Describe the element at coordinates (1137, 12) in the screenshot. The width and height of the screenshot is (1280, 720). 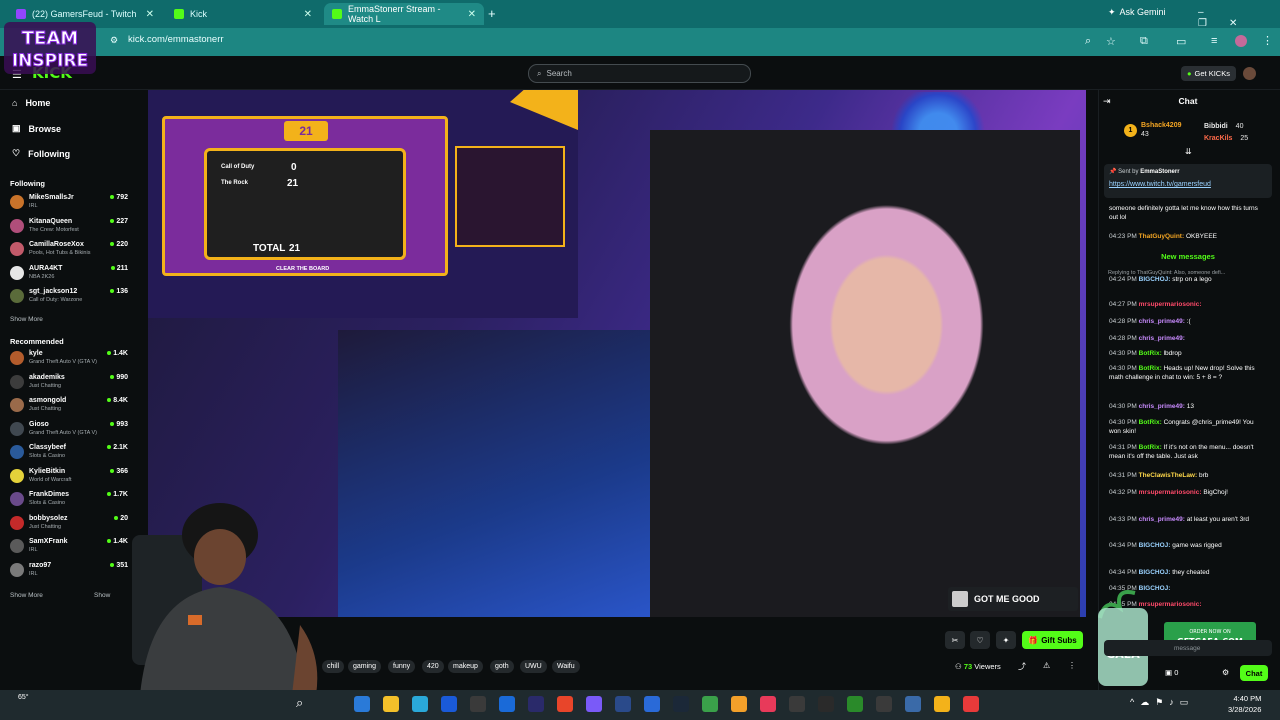
I see `ask-gemini-button: ✦ Ask Gemini` at that location.